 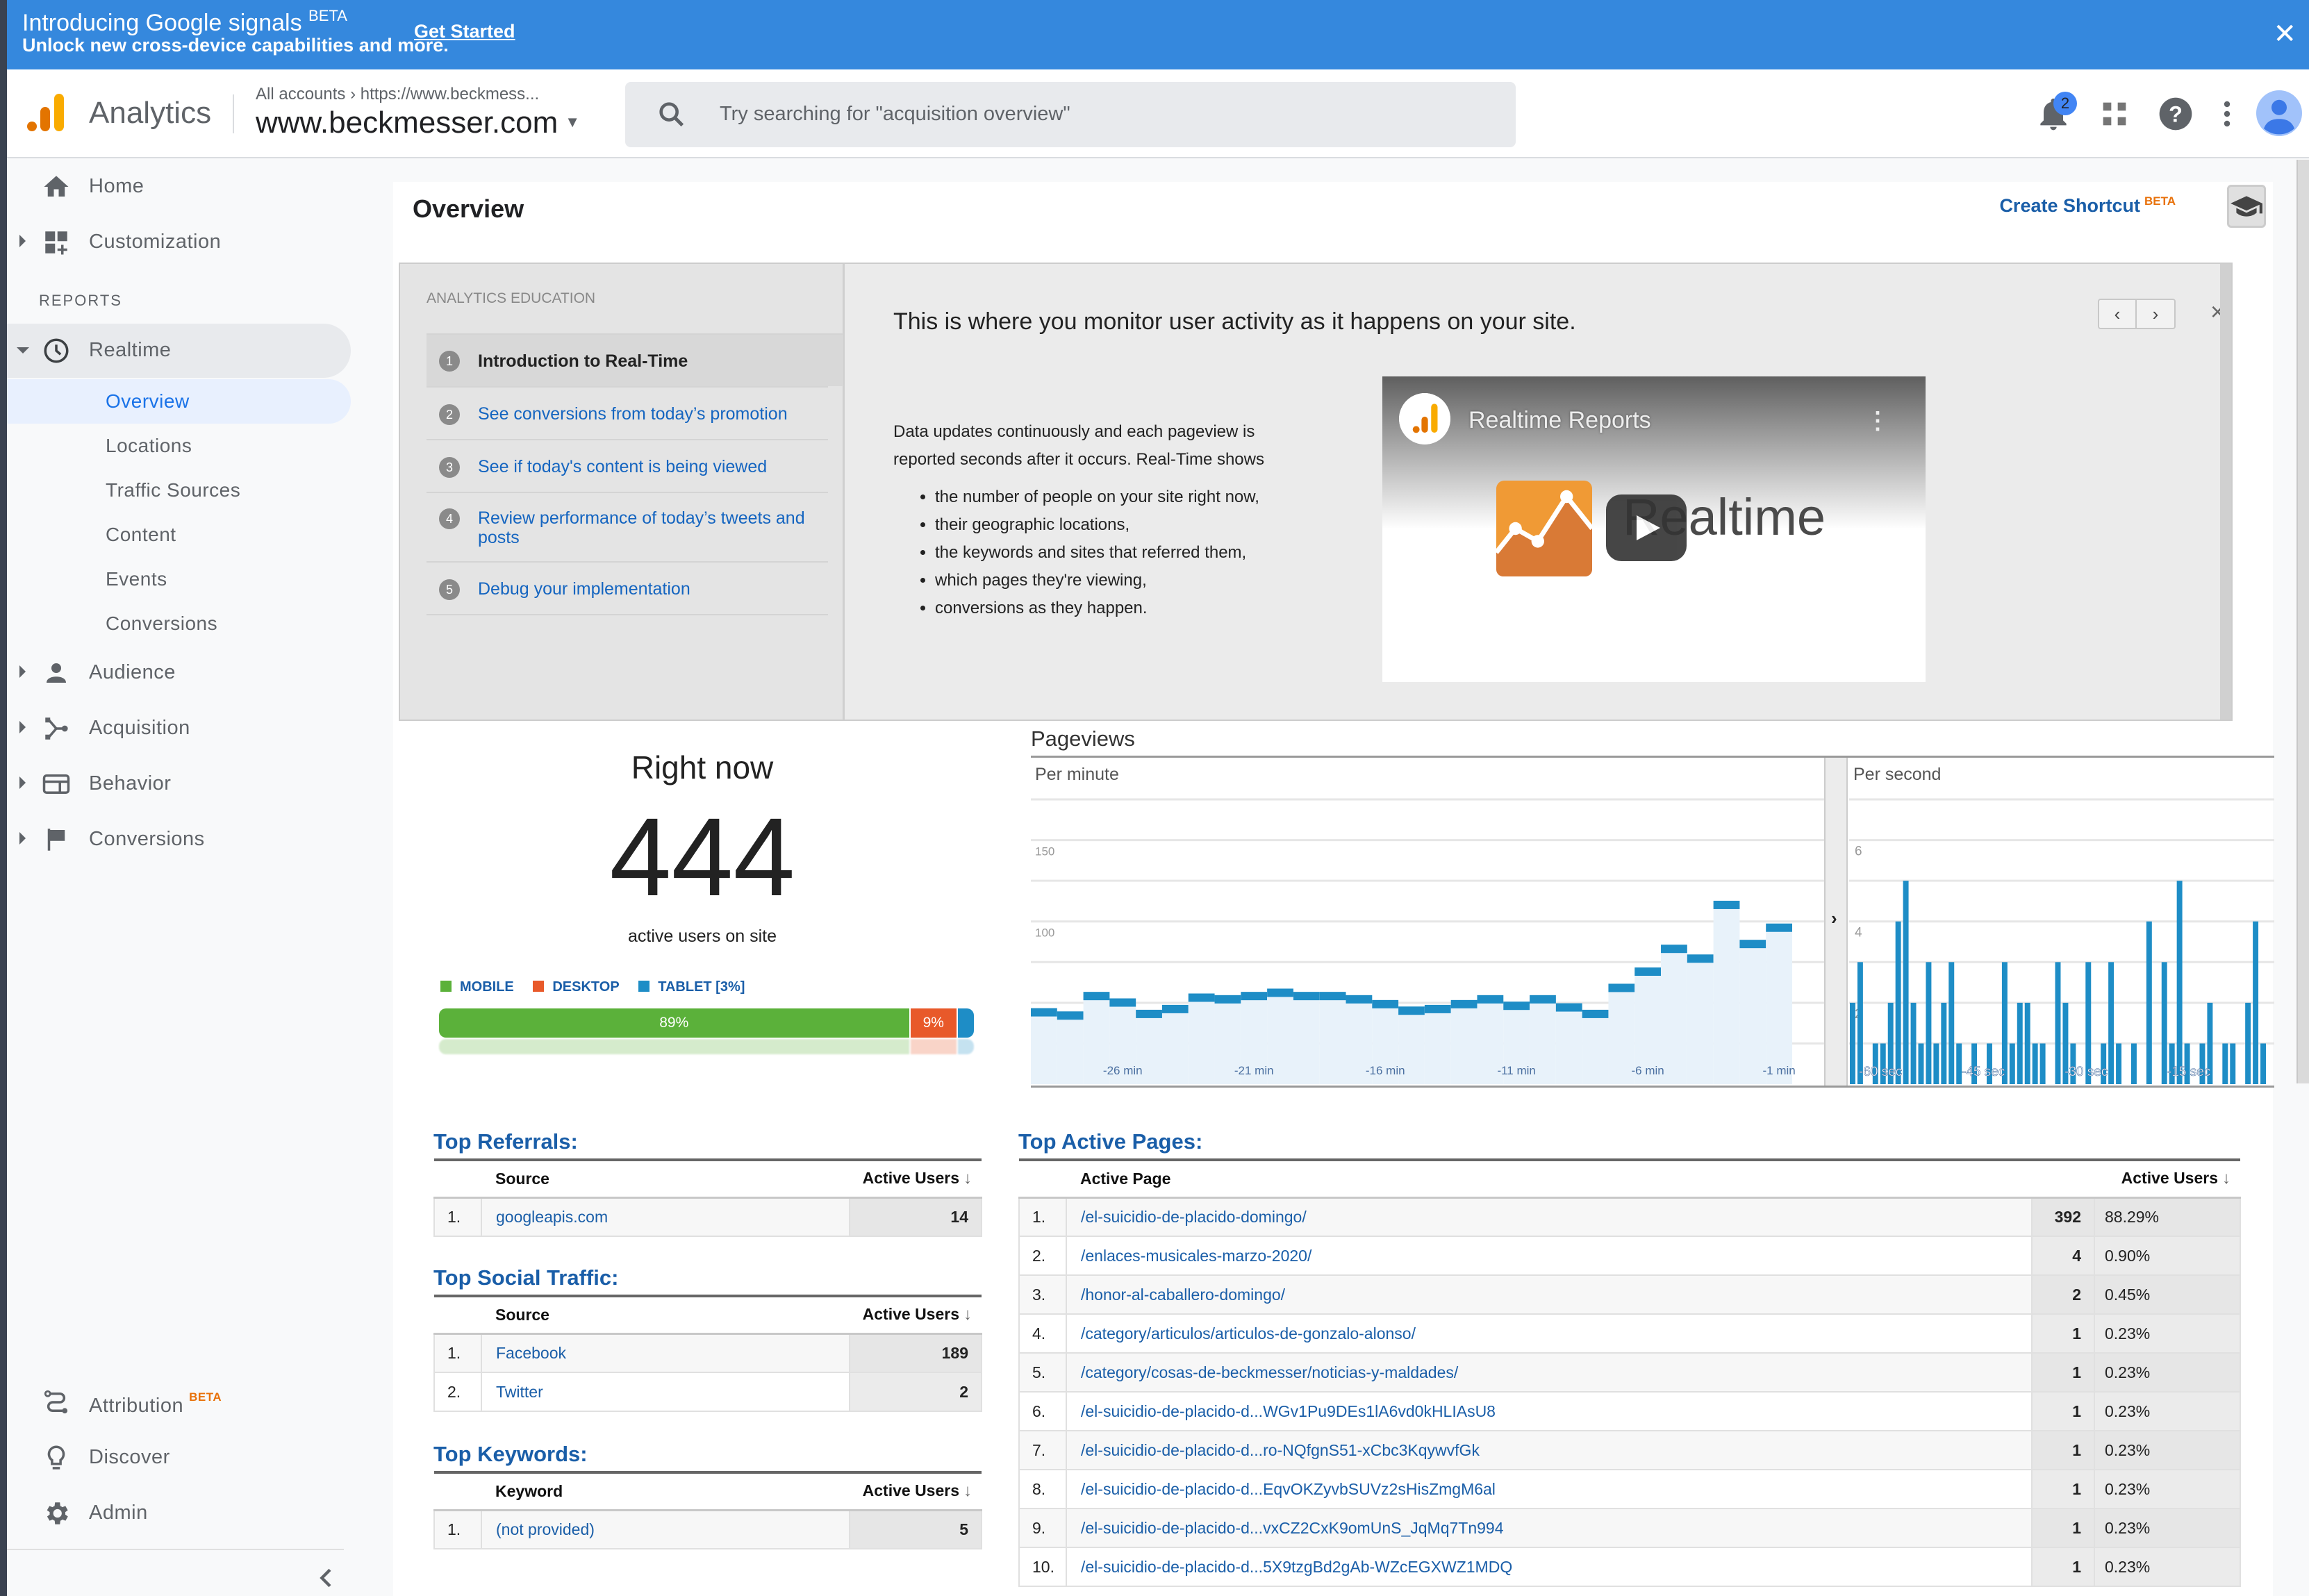 What do you see at coordinates (150, 113) in the screenshot?
I see `brand-name: Analytics` at bounding box center [150, 113].